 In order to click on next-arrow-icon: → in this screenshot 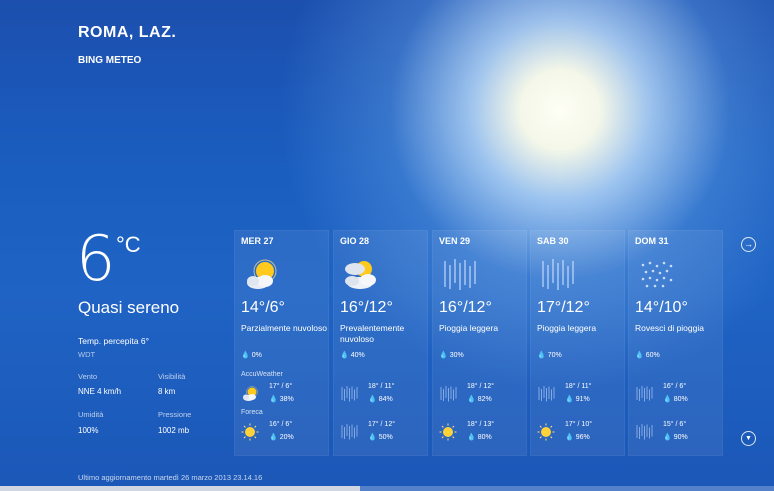, I will do `click(748, 244)`.